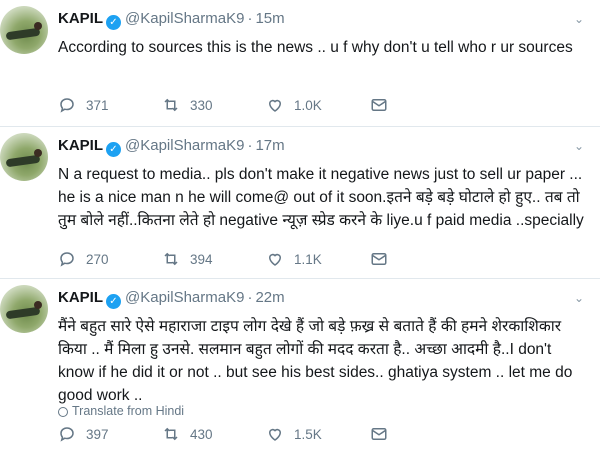 The height and width of the screenshot is (450, 600). What do you see at coordinates (97, 105) in the screenshot?
I see `reply-count: 371` at bounding box center [97, 105].